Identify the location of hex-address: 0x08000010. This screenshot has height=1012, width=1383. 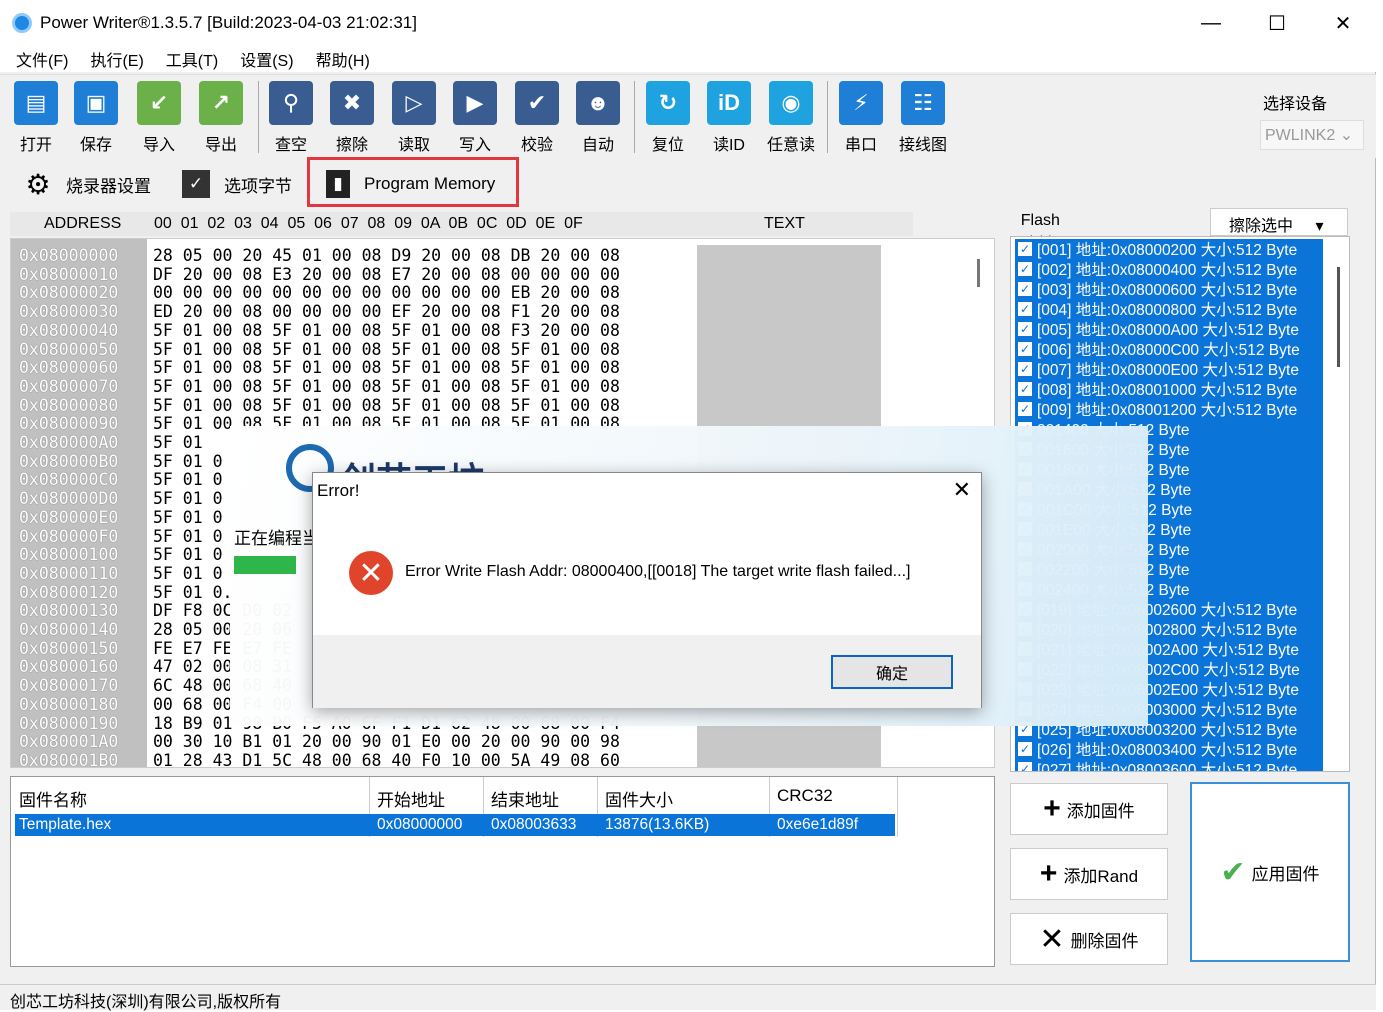
(69, 274).